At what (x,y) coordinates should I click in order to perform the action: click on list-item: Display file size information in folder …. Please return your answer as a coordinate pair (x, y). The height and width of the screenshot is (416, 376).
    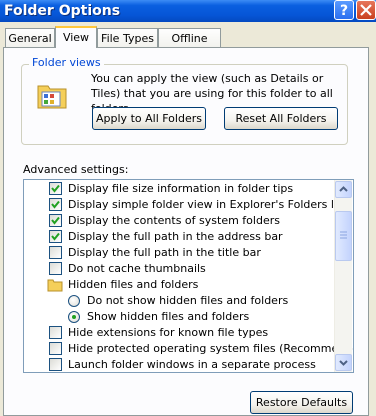
    Looking at the image, I should click on (180, 189).